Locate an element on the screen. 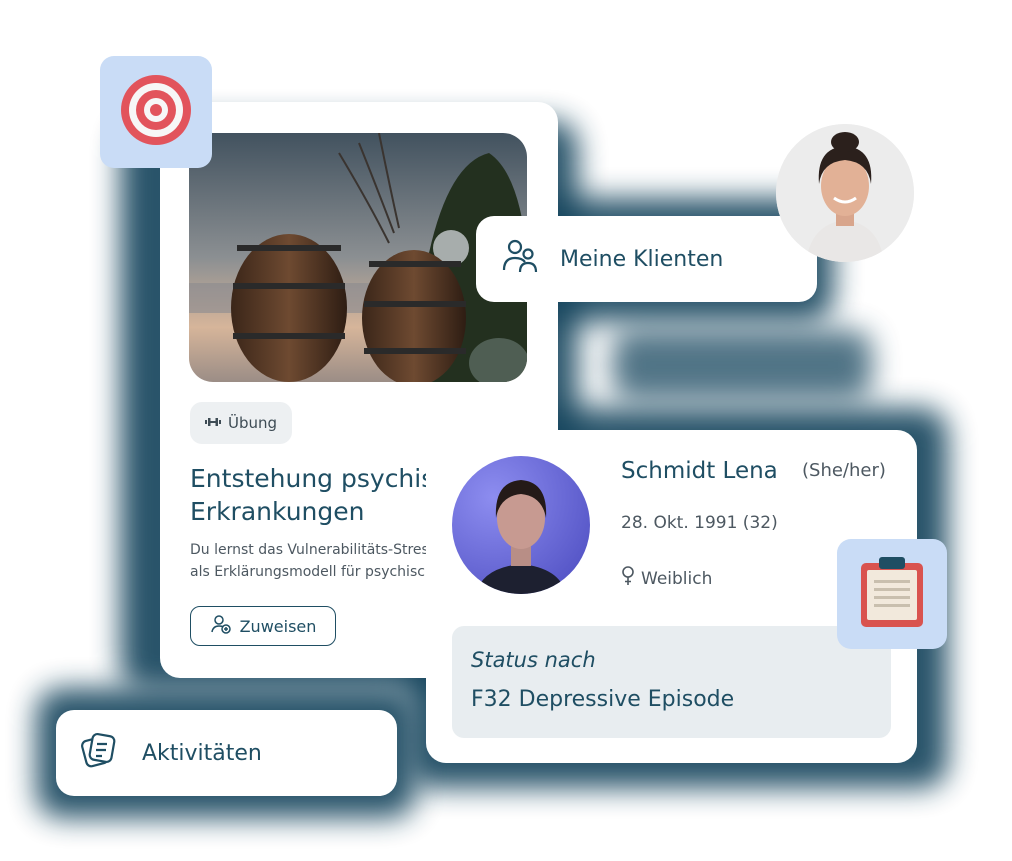 The width and height of the screenshot is (1012, 861). assign-label: Zuweisen is located at coordinates (278, 626).